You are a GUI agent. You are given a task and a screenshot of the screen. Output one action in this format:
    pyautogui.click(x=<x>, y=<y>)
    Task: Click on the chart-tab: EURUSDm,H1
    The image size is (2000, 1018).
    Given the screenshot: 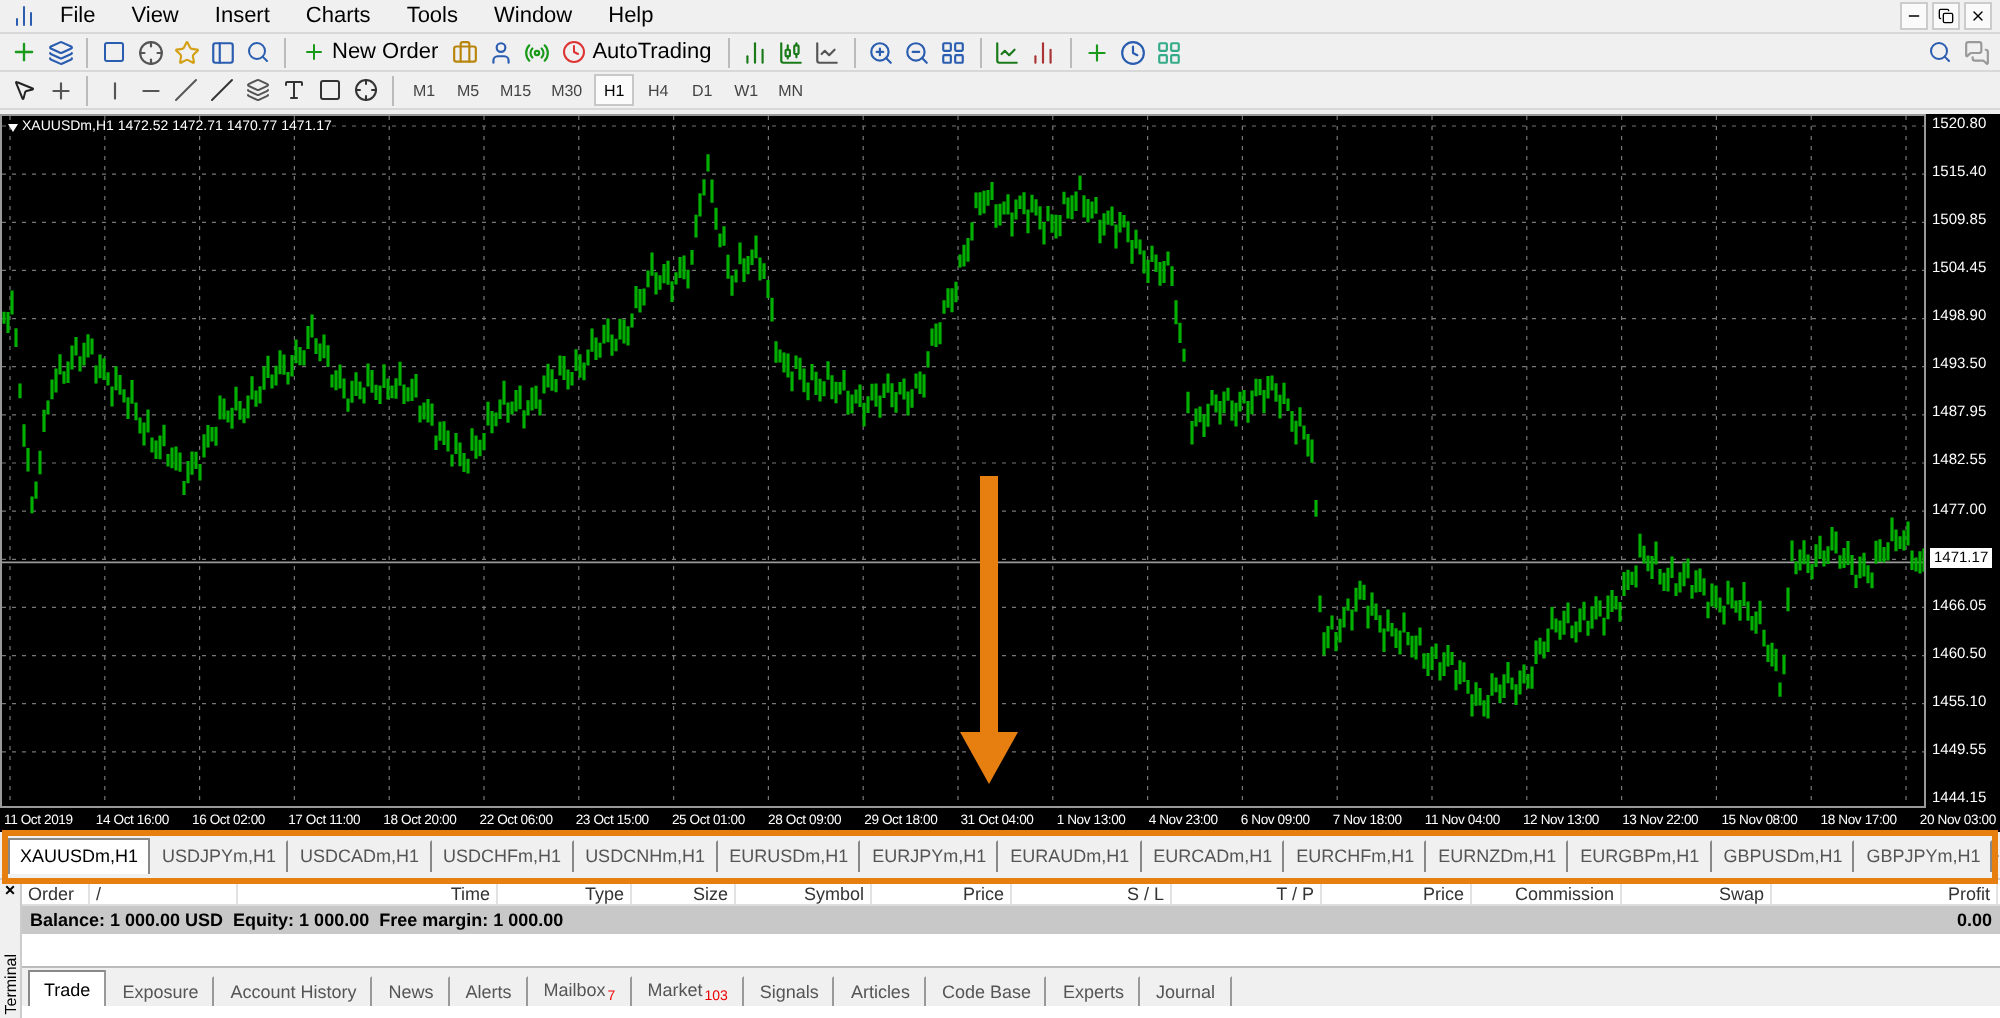 What is the action you would take?
    pyautogui.click(x=789, y=855)
    